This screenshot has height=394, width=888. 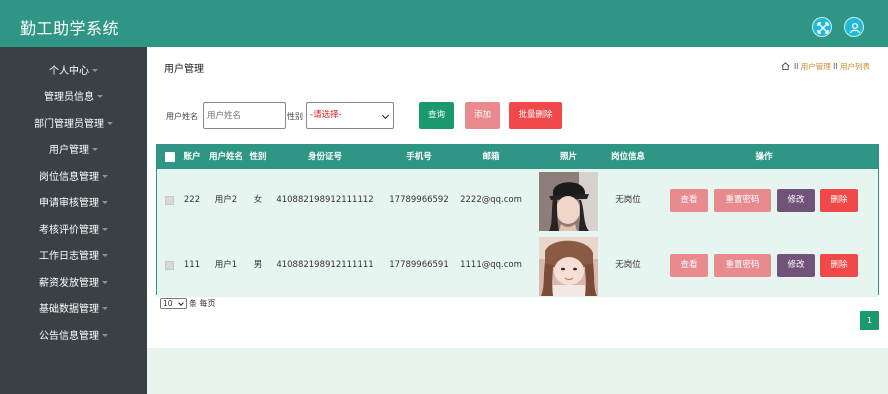 What do you see at coordinates (70, 28) in the screenshot?
I see `app-title: 勤工助学系统` at bounding box center [70, 28].